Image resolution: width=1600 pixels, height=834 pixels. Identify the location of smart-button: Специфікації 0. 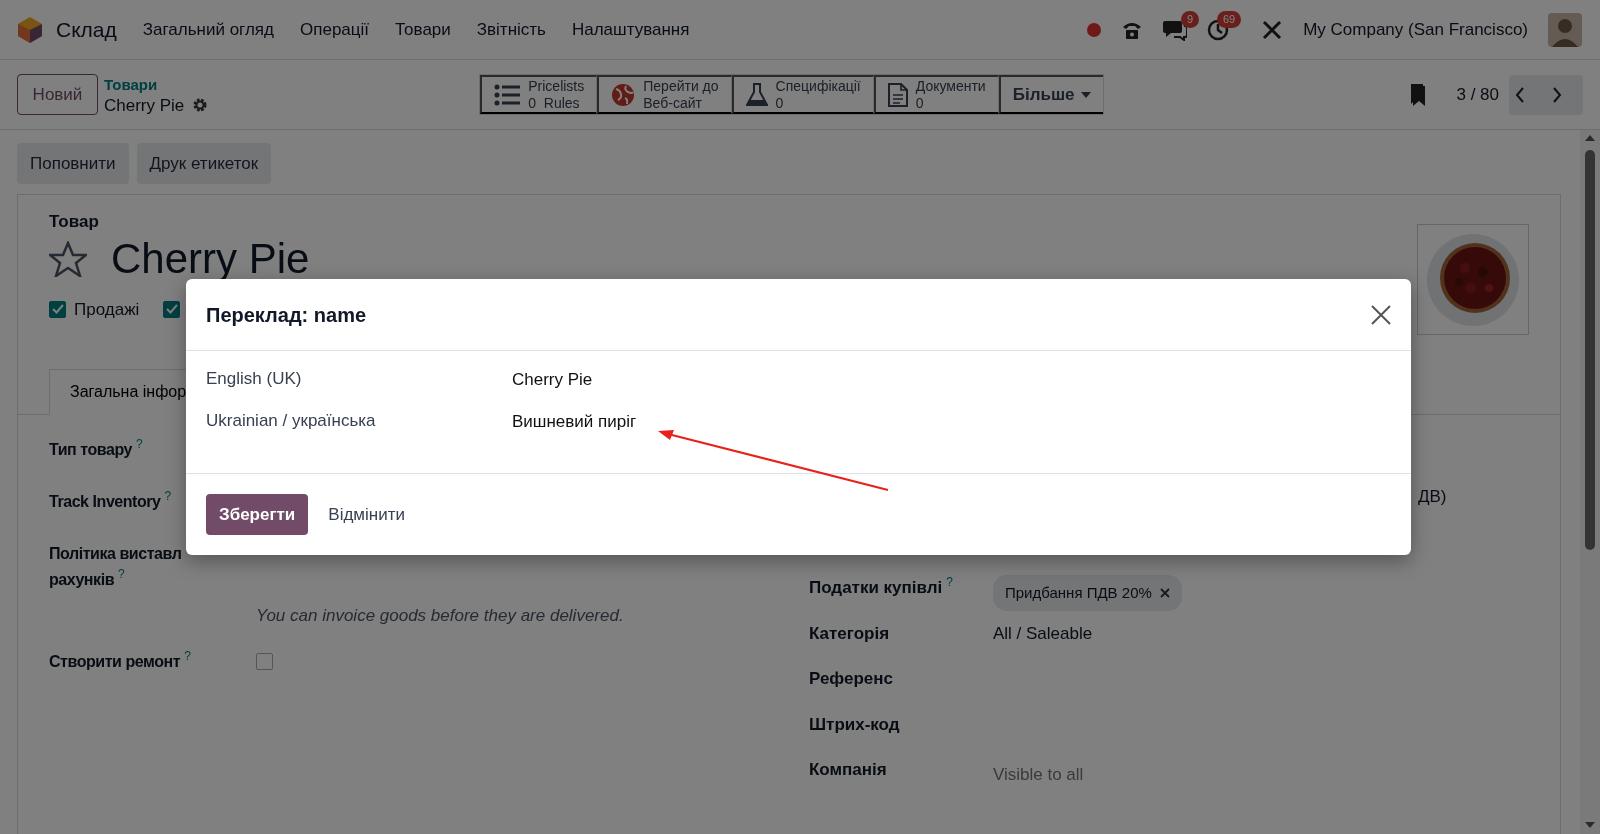
(802, 94).